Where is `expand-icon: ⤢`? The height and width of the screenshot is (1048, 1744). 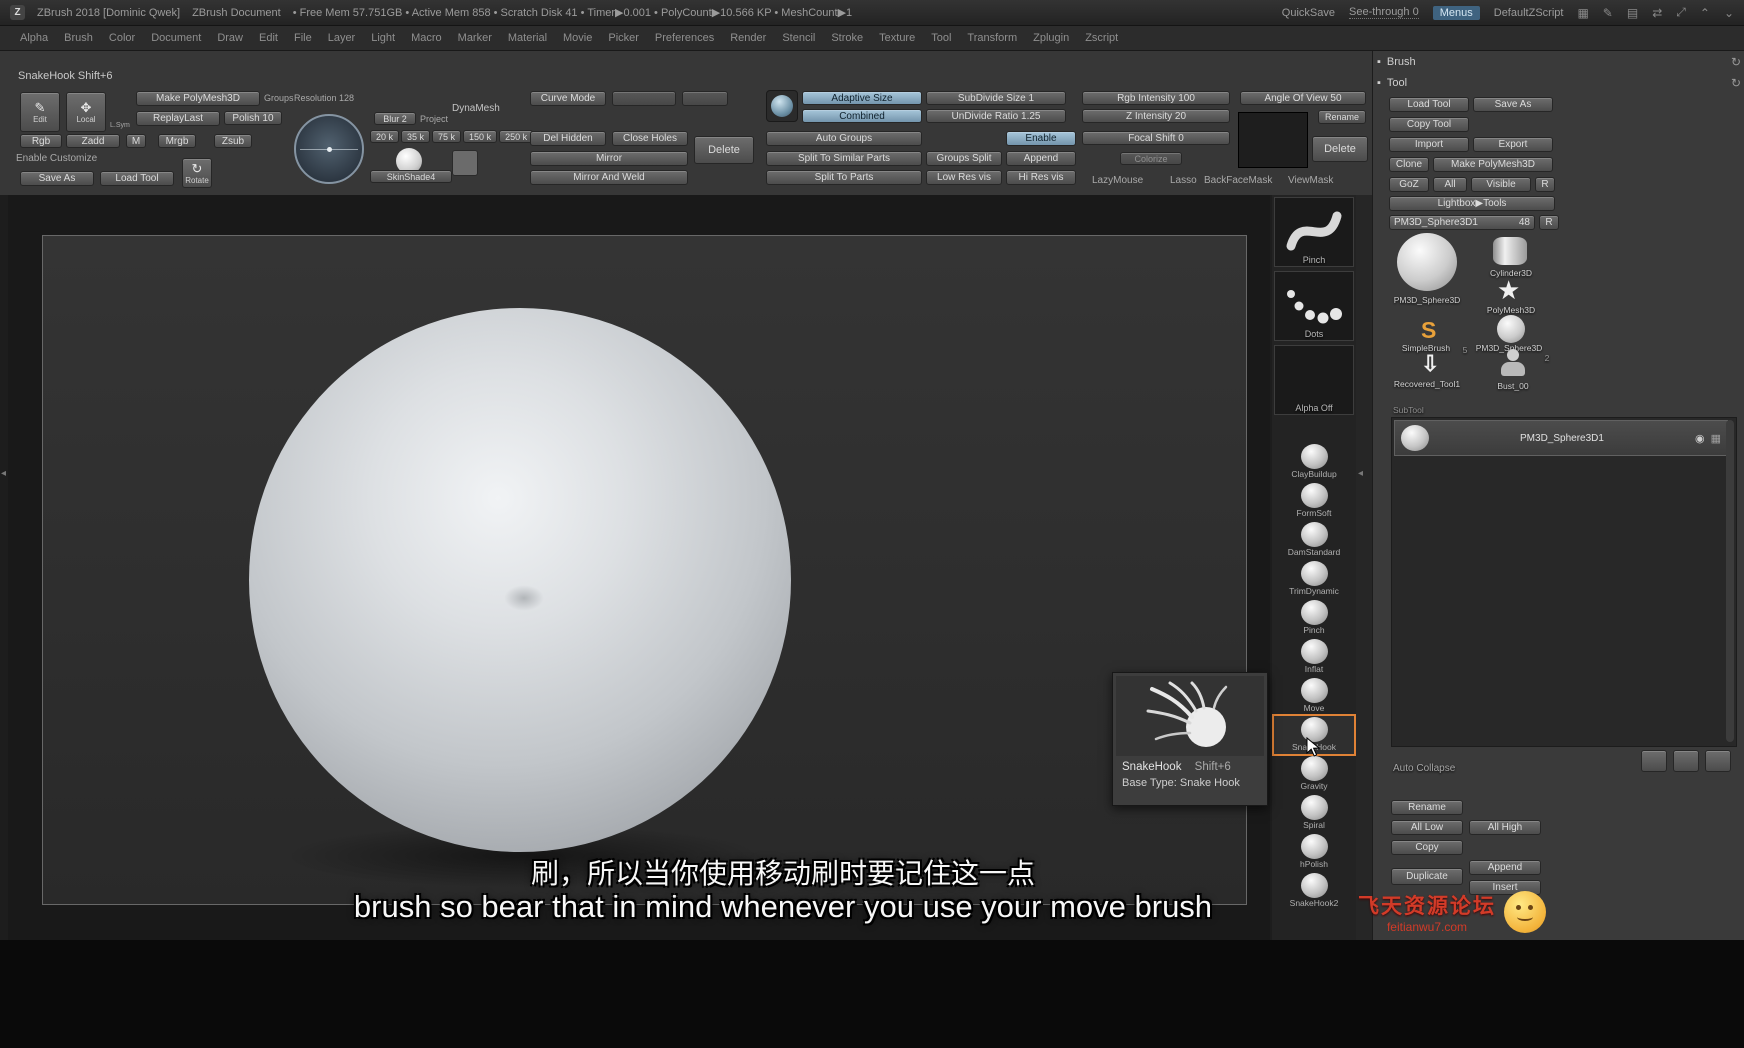
expand-icon: ⤢ is located at coordinates (1681, 12).